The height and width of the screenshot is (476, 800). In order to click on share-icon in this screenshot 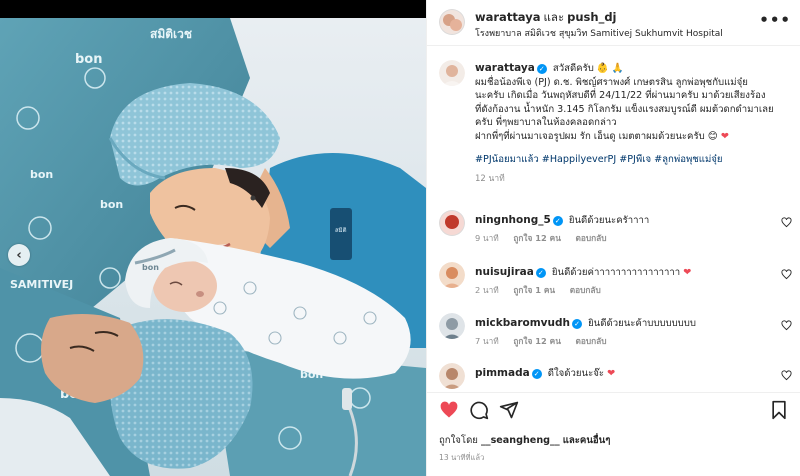, I will do `click(509, 410)`.